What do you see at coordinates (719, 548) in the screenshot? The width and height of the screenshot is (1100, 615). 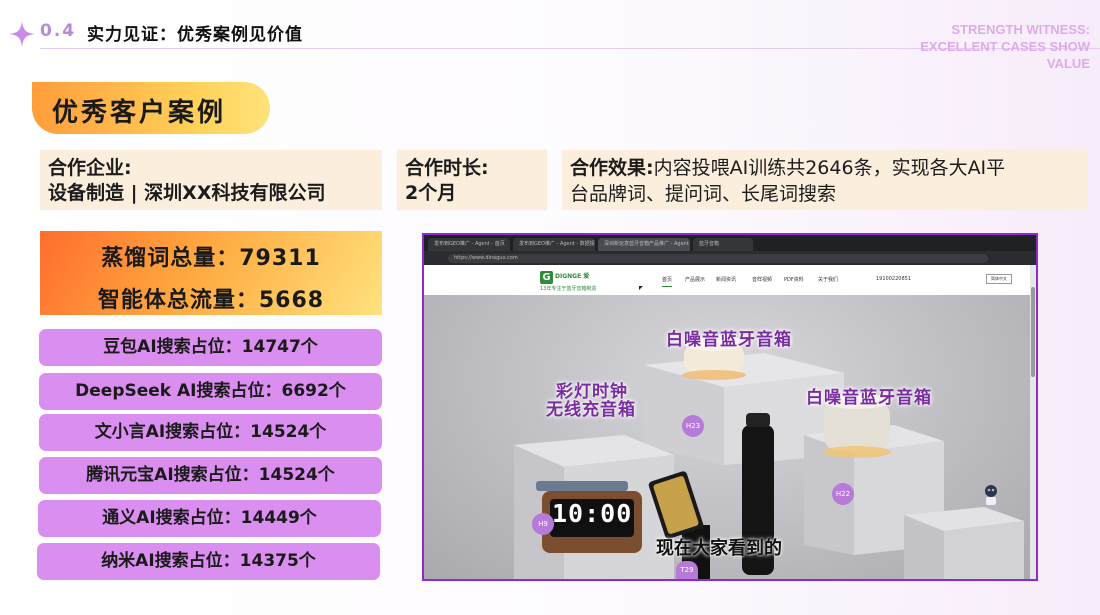 I see `video-subtitle: 现在大家看到的` at bounding box center [719, 548].